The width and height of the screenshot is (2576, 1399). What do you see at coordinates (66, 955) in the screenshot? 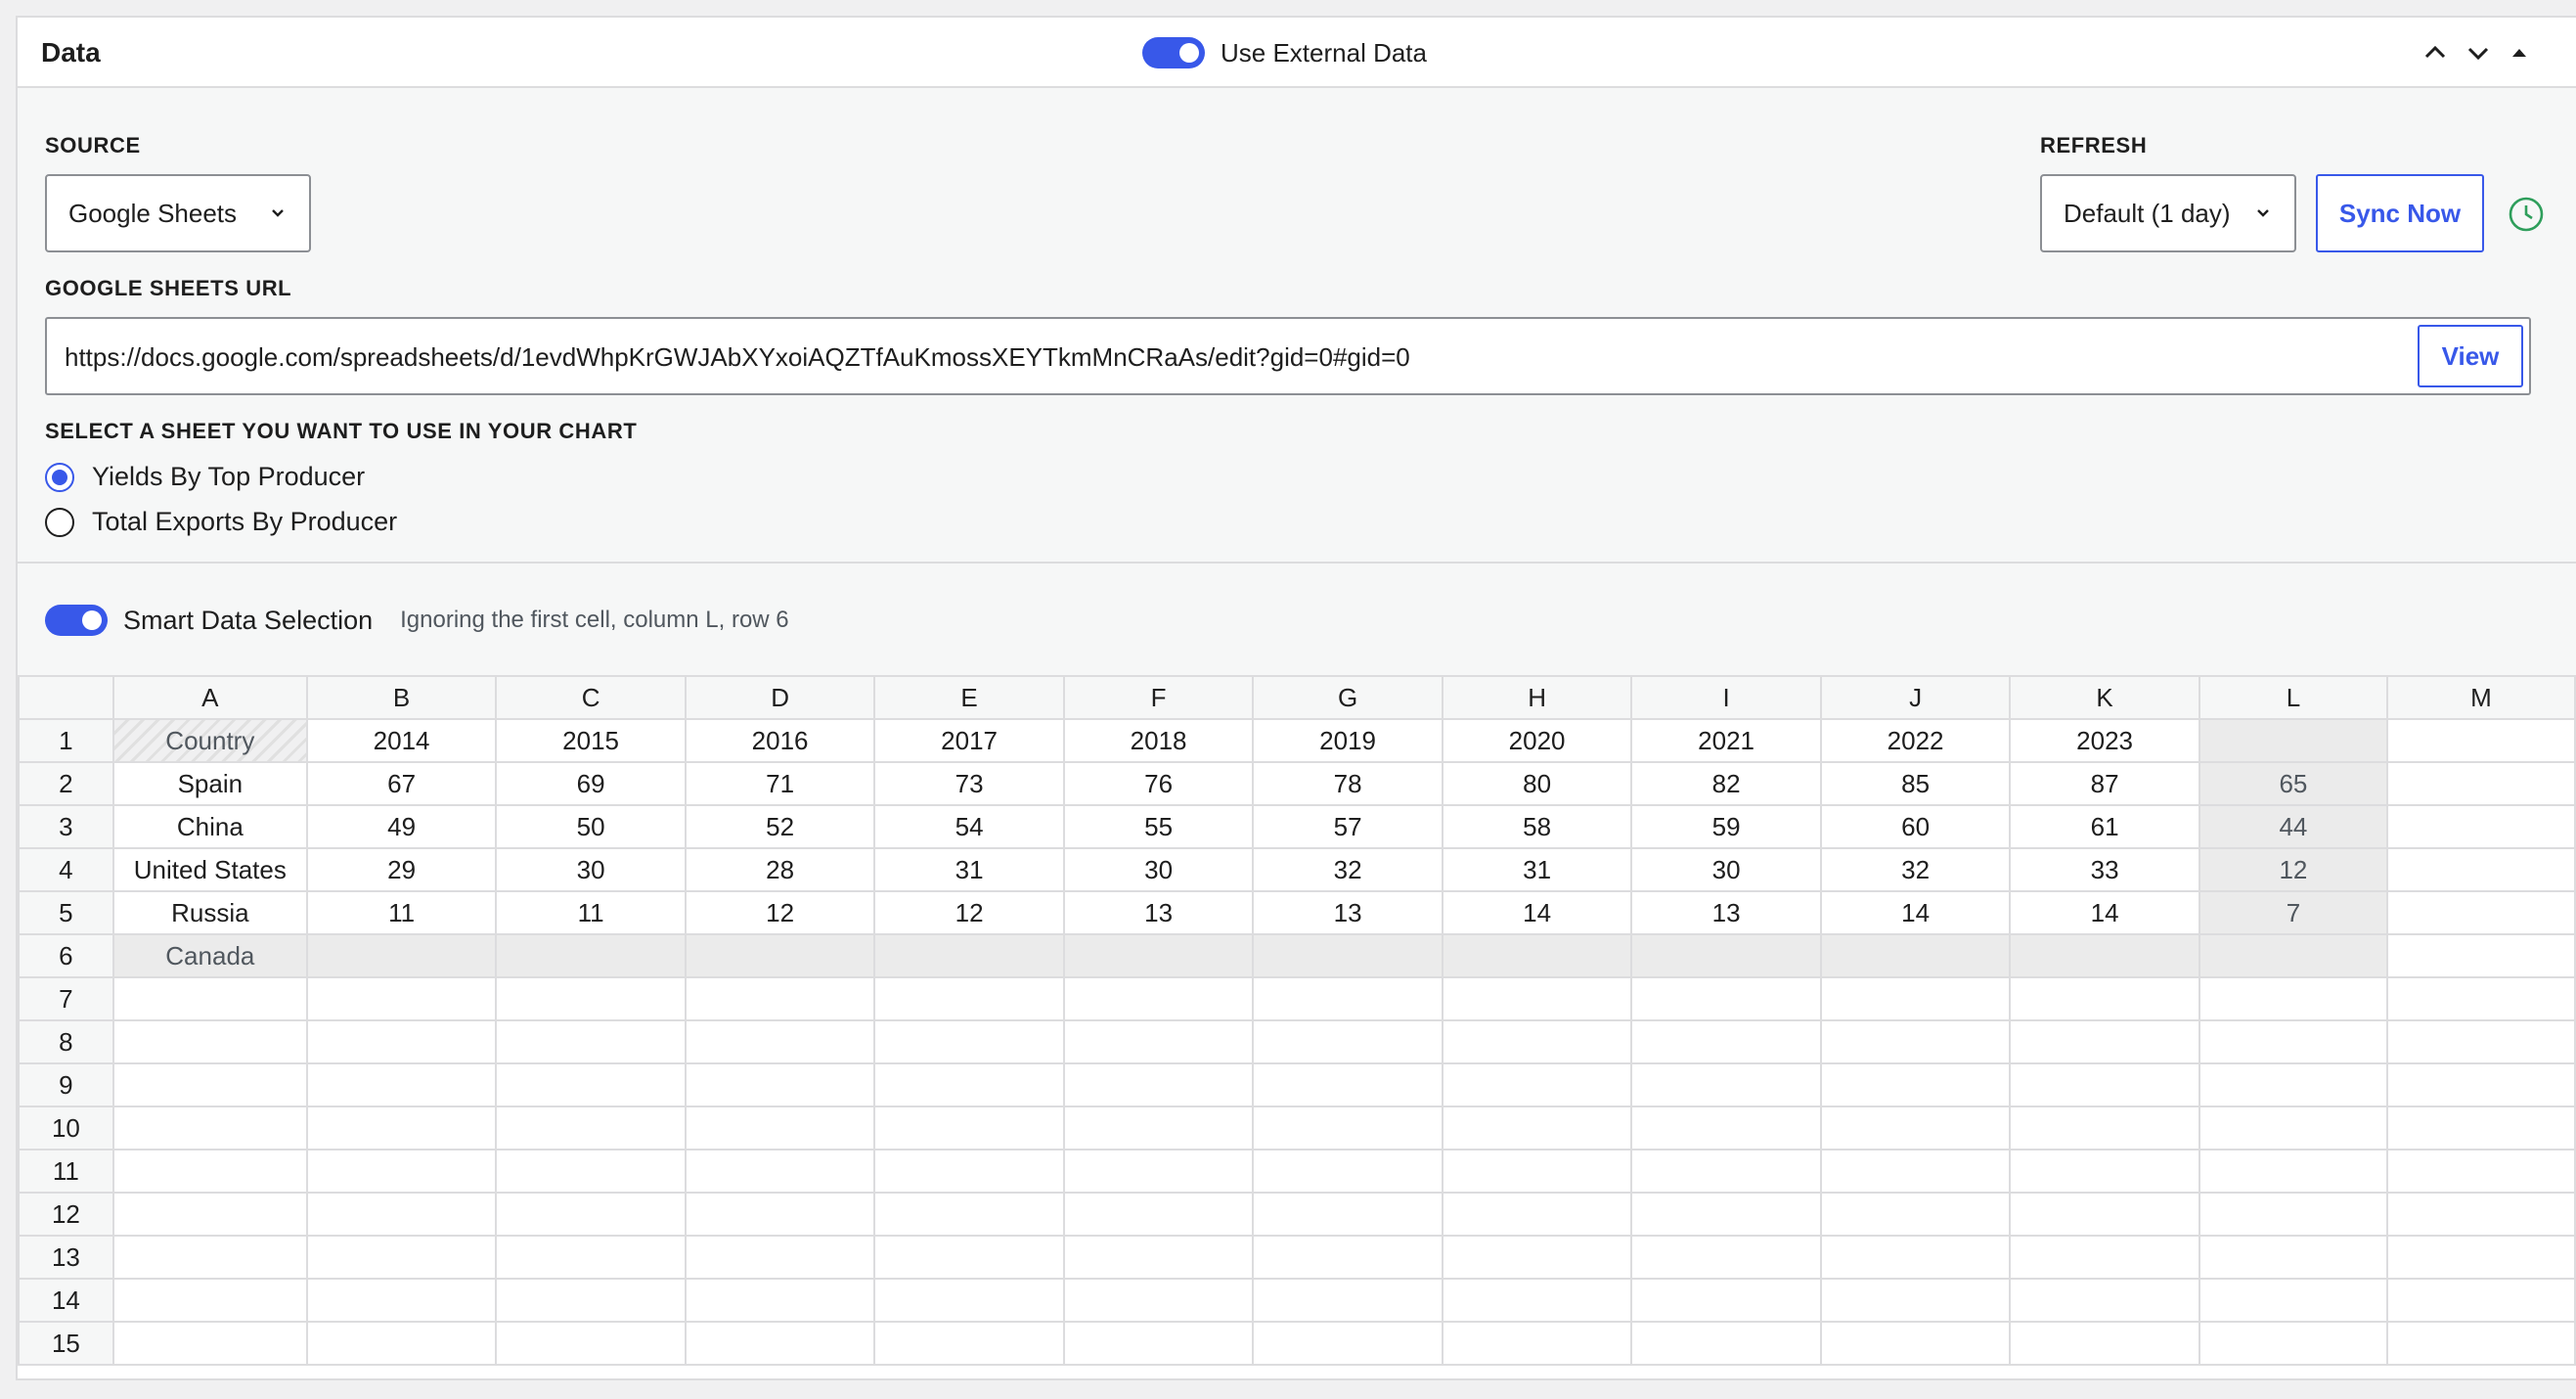
I see `row-header: 6` at bounding box center [66, 955].